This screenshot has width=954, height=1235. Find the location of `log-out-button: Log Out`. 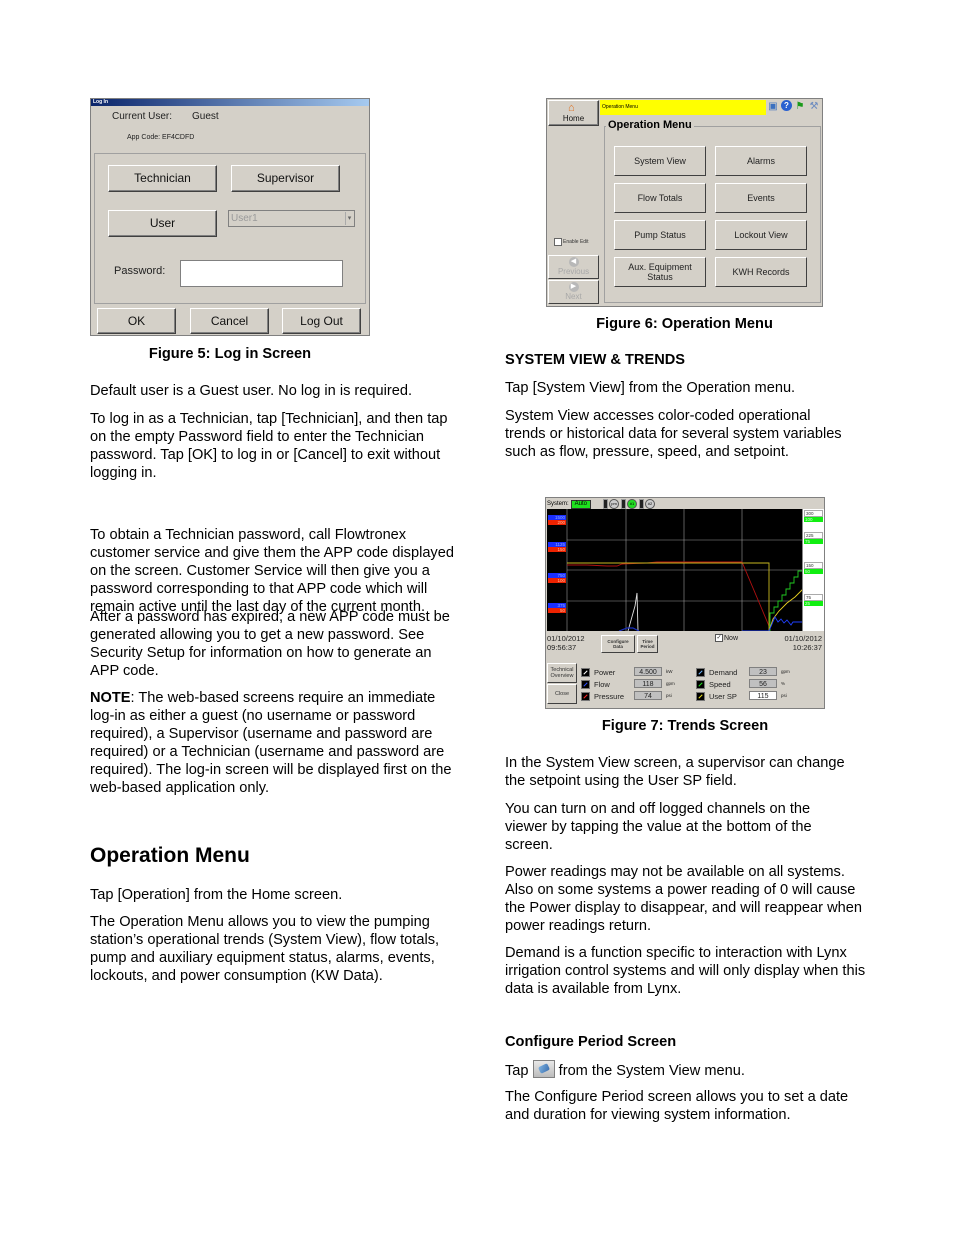

log-out-button: Log Out is located at coordinates (321, 321).